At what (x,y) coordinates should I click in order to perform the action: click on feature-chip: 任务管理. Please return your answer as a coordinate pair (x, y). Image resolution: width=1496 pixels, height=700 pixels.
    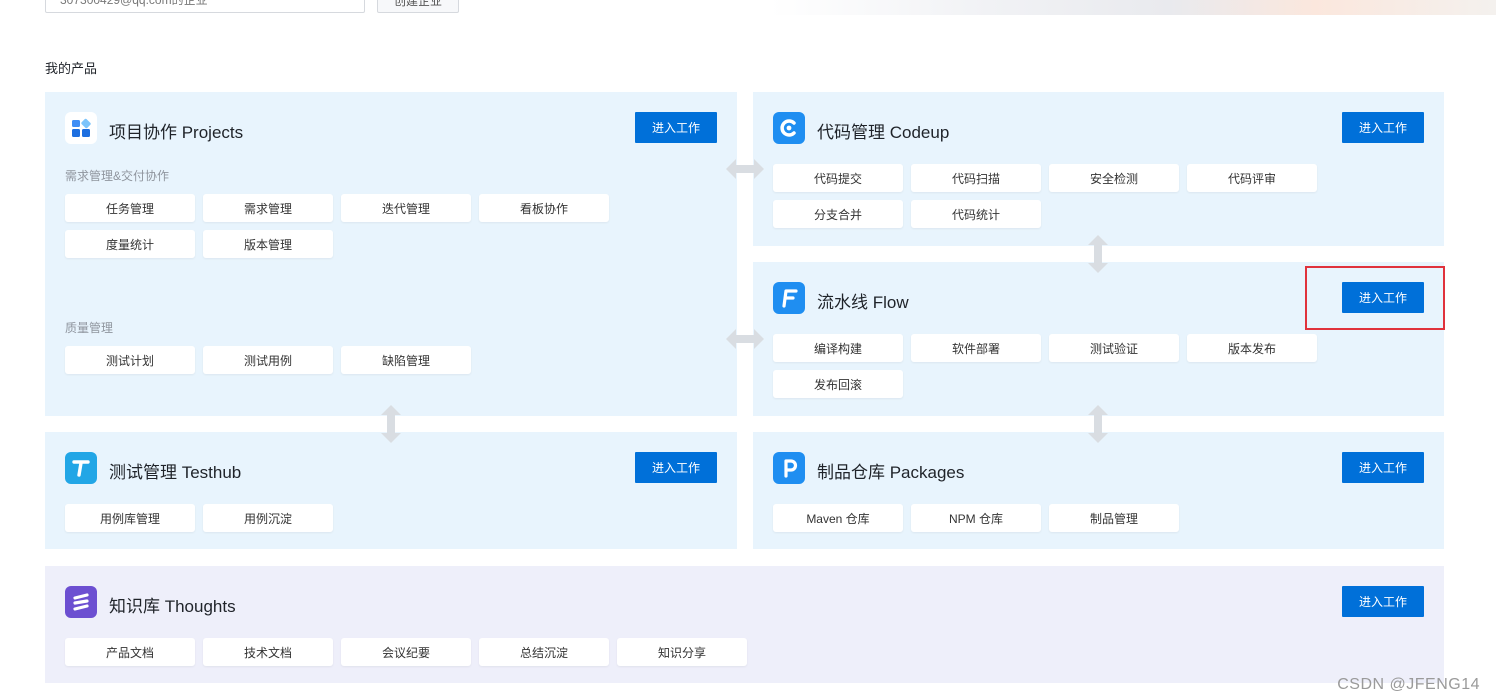
    Looking at the image, I should click on (130, 208).